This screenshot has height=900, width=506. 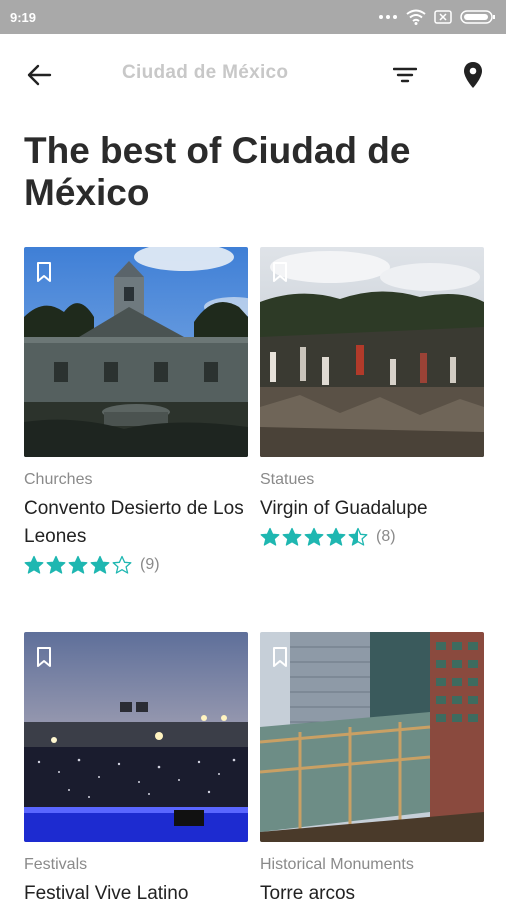 I want to click on sim-icon, so click(x=443, y=17).